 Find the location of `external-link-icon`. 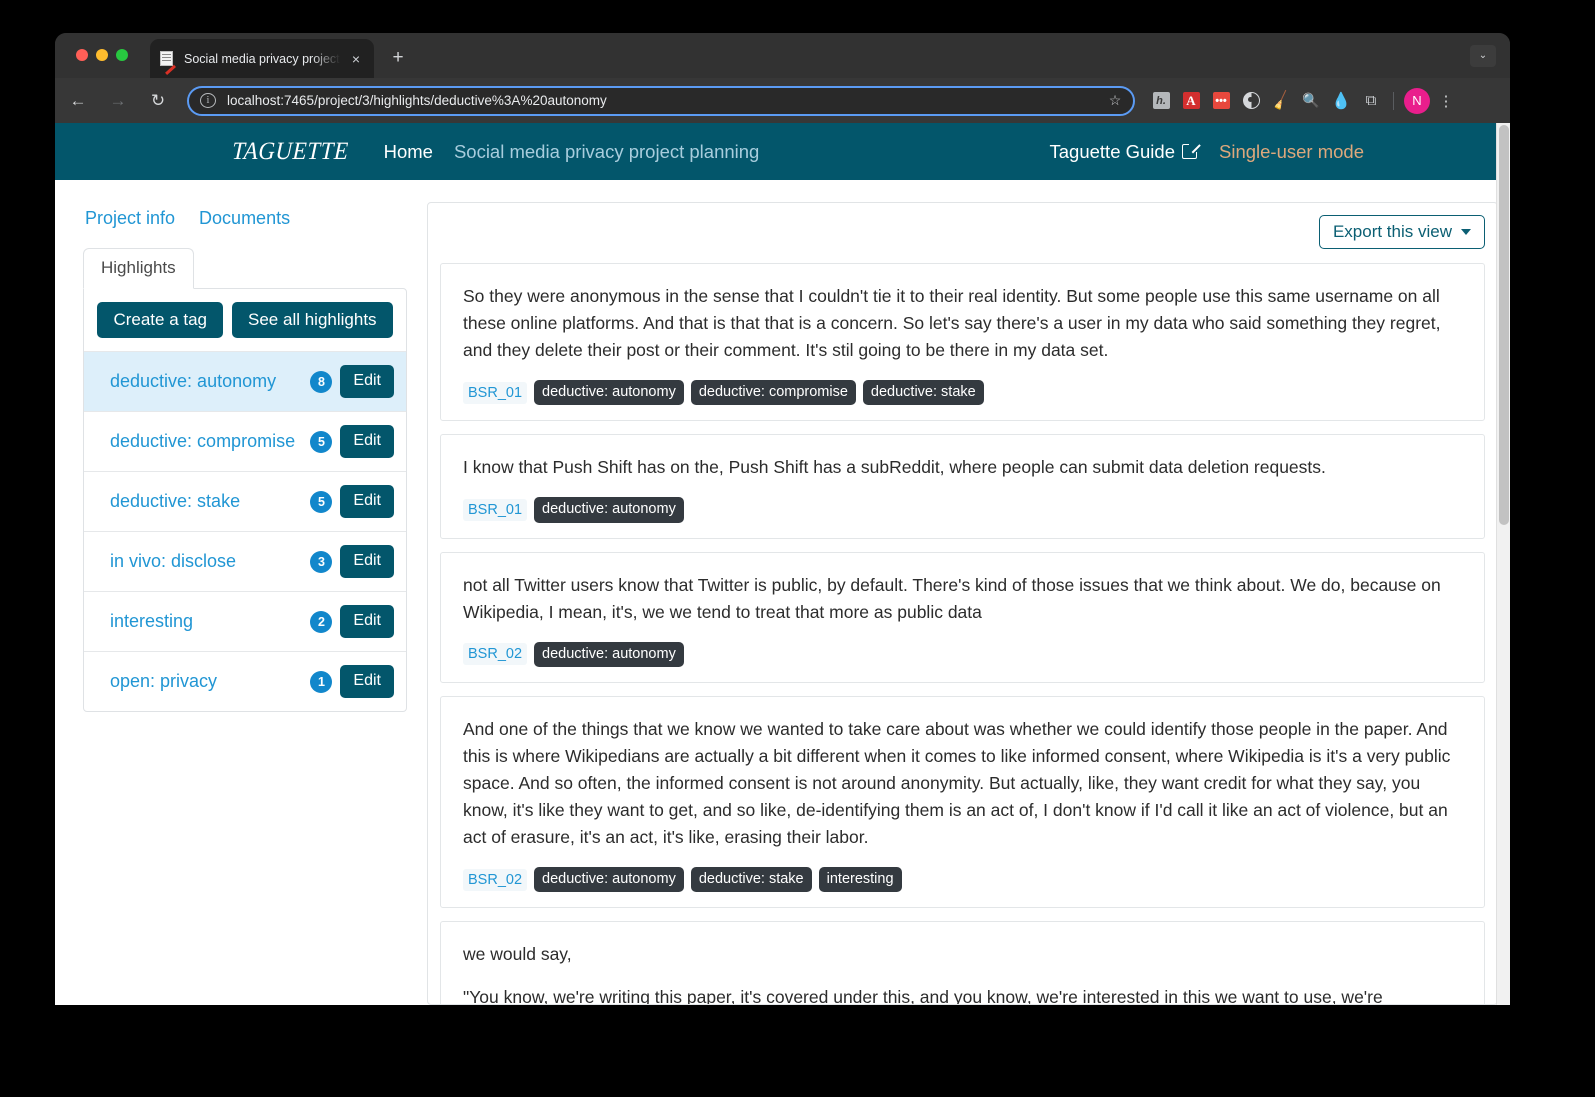

external-link-icon is located at coordinates (1191, 149).